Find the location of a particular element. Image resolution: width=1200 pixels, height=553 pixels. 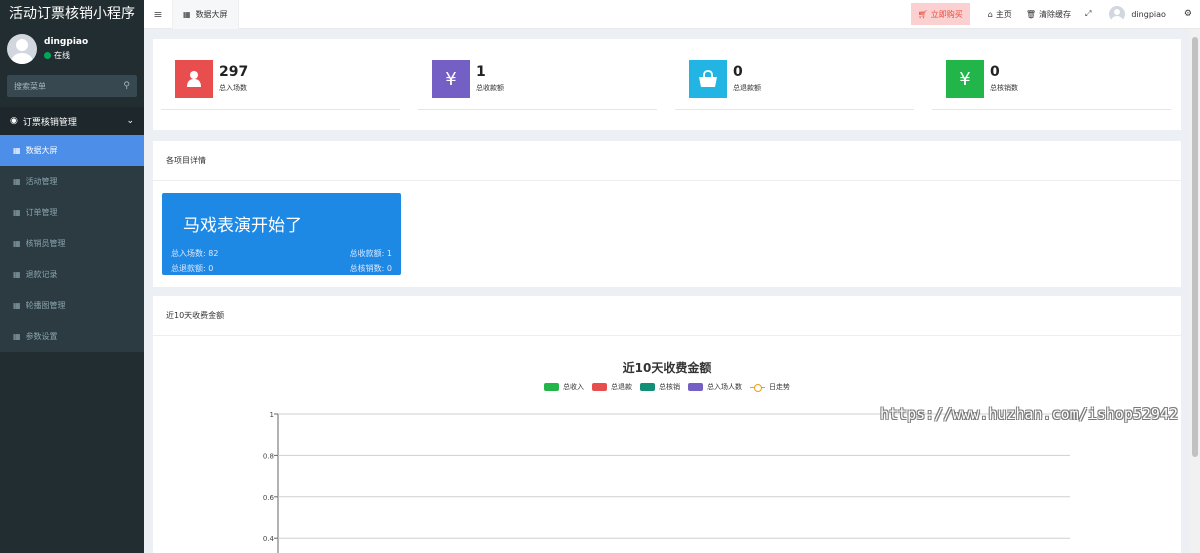

watermark-text: https://www.huzhan.com/ishop52942 is located at coordinates (1029, 414).